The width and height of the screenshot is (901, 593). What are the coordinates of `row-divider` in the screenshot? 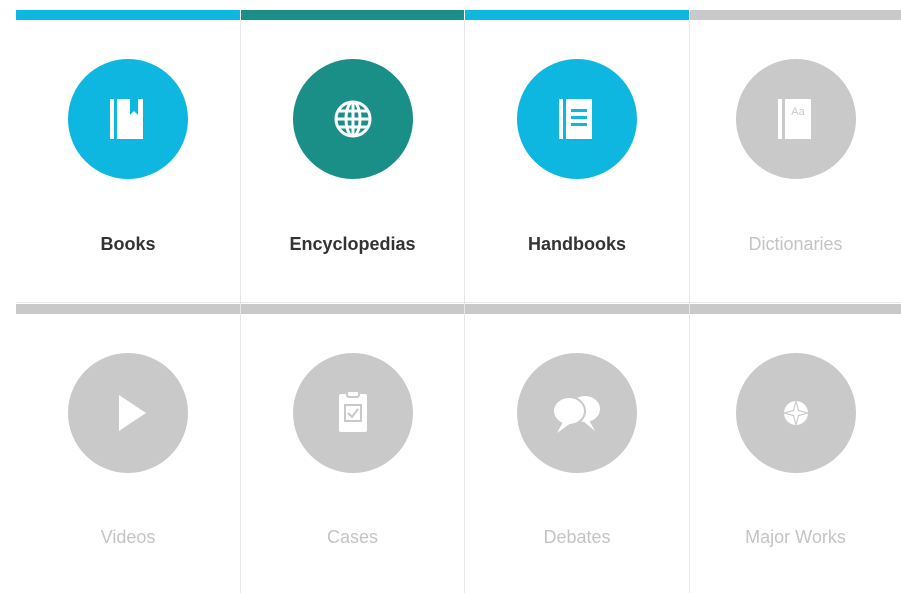 It's located at (458, 302).